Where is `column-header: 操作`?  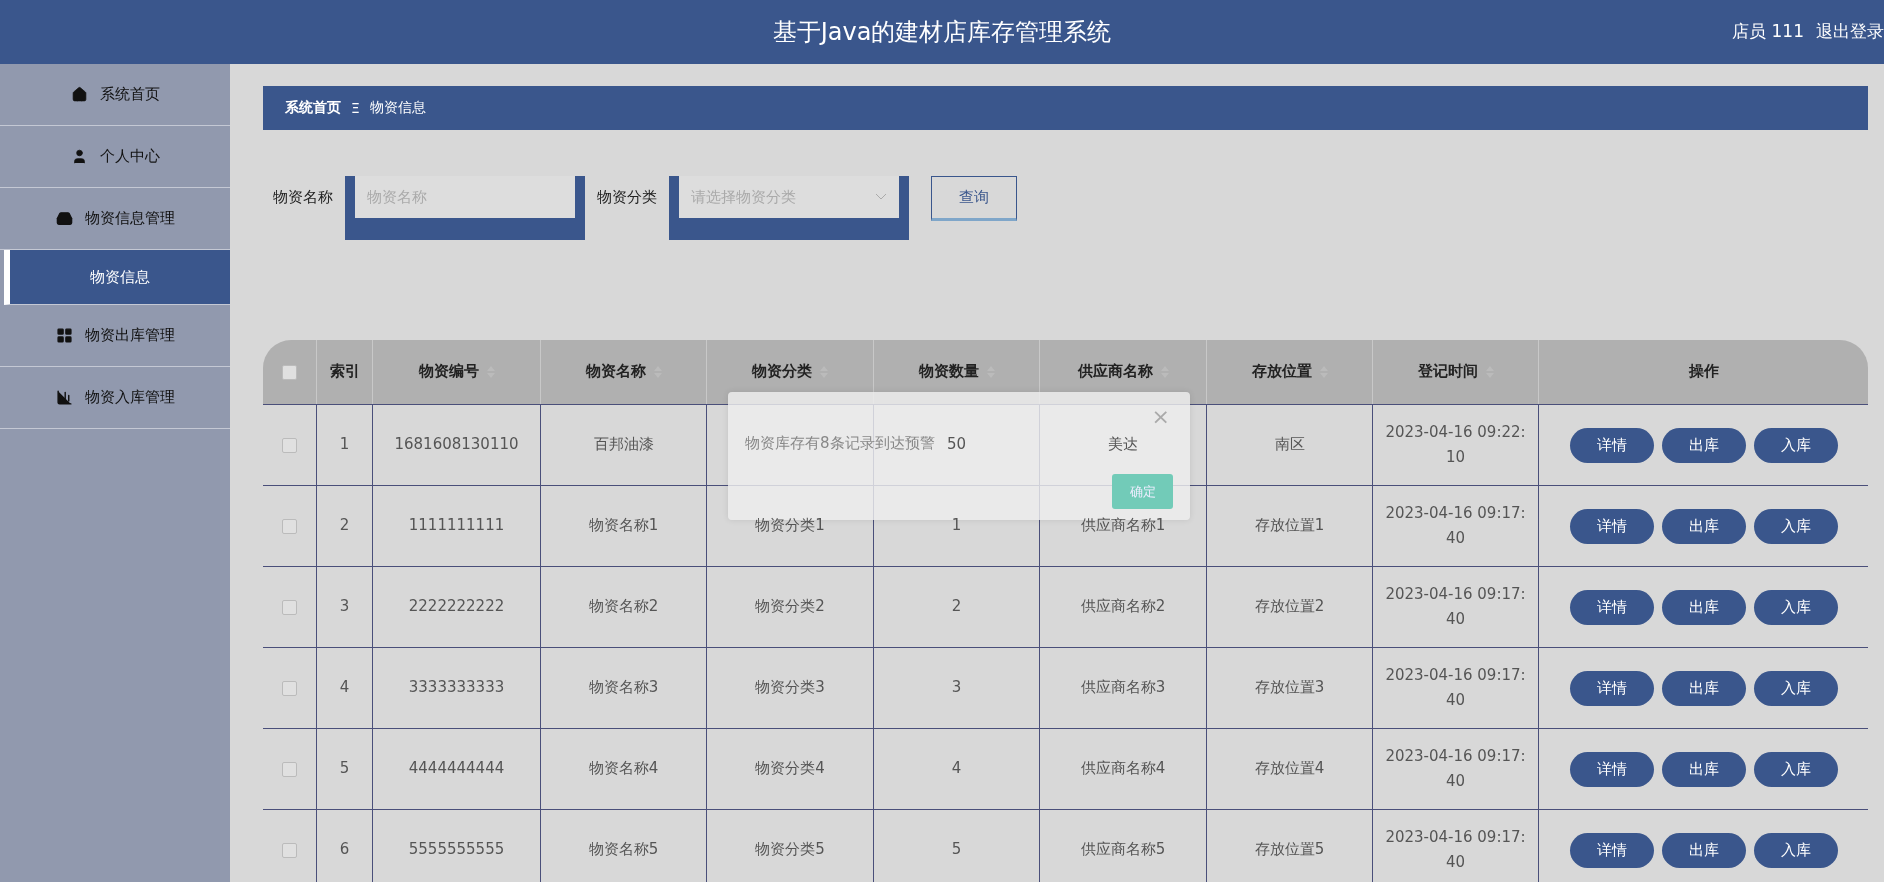
column-header: 操作 is located at coordinates (1703, 372).